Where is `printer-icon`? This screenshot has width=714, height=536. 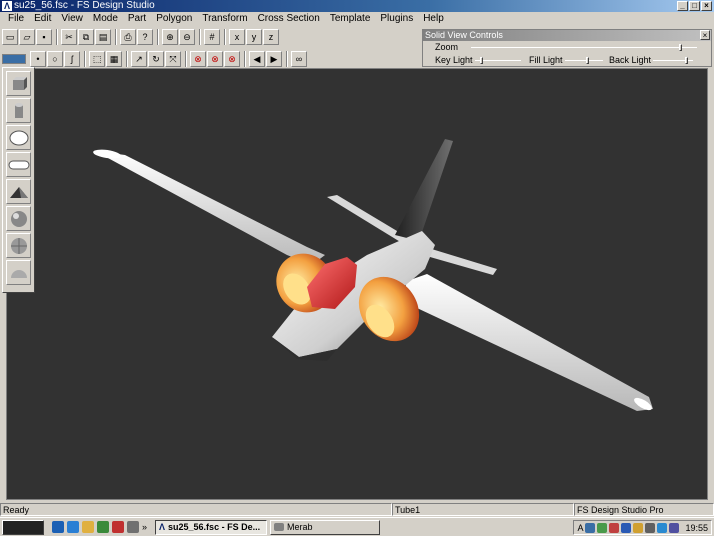 printer-icon is located at coordinates (650, 527).